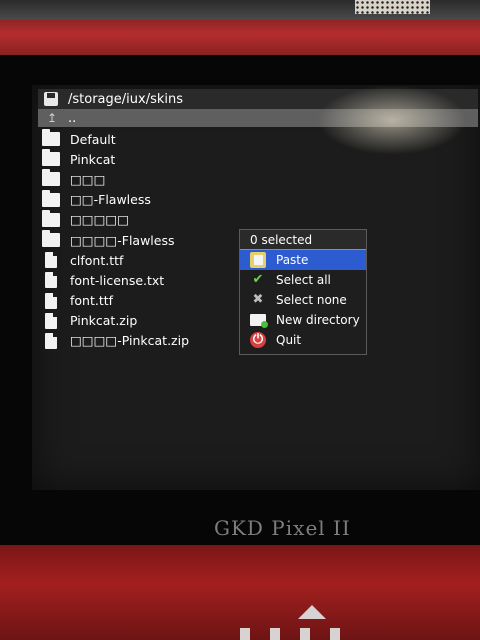 Image resolution: width=480 pixels, height=640 pixels. What do you see at coordinates (100, 220) in the screenshot?
I see `file-name: □□□□□` at bounding box center [100, 220].